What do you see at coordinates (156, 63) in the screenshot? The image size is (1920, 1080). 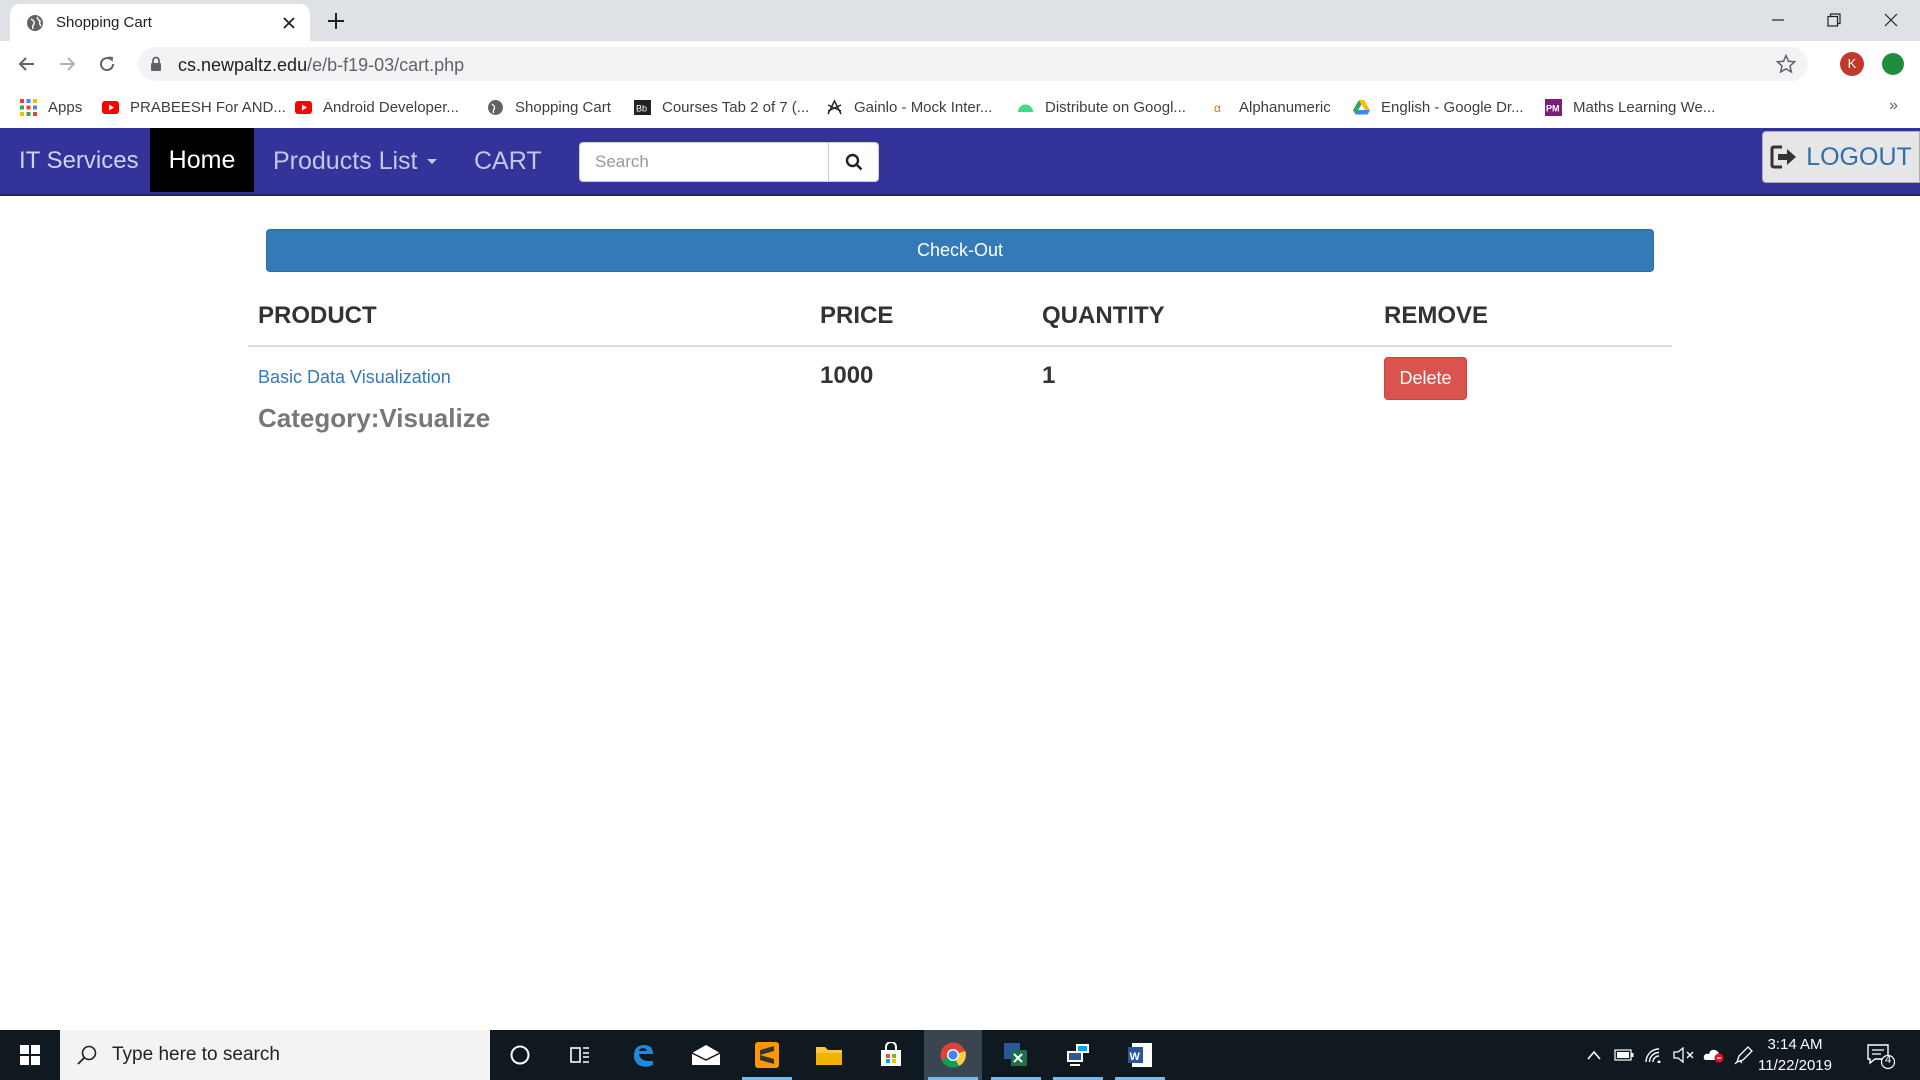 I see `lock-icon` at bounding box center [156, 63].